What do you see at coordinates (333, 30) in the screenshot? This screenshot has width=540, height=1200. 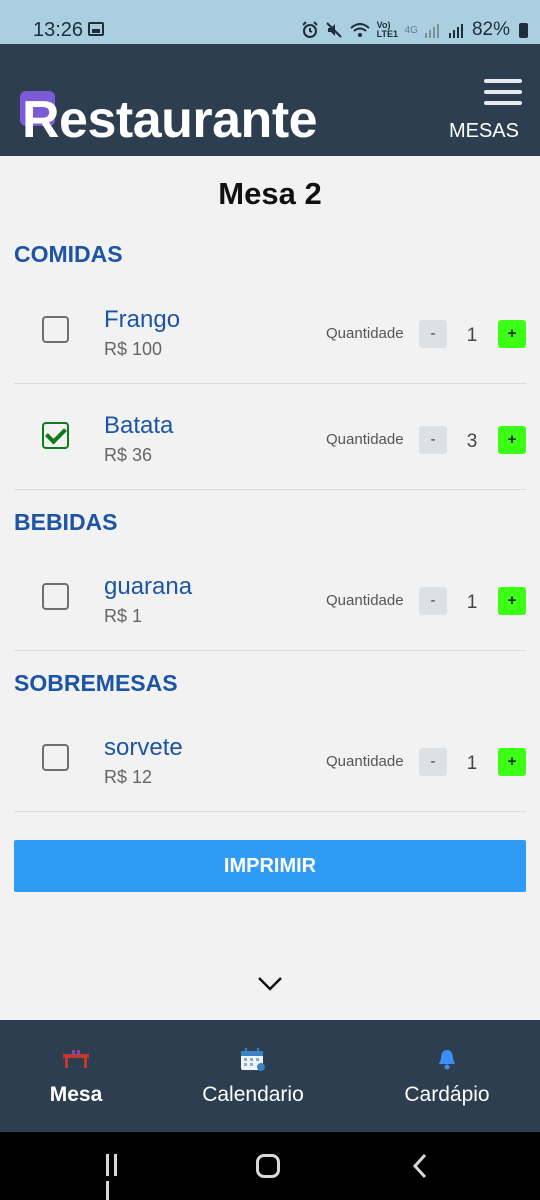 I see `mute-icon` at bounding box center [333, 30].